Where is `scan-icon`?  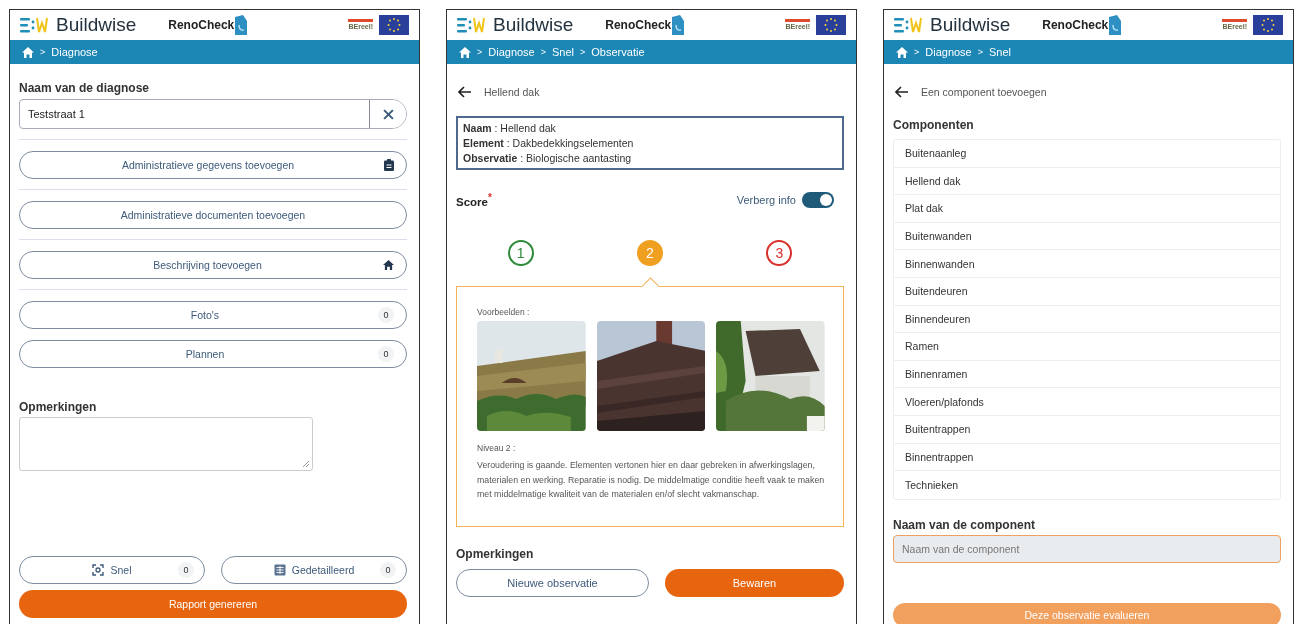
scan-icon is located at coordinates (98, 570).